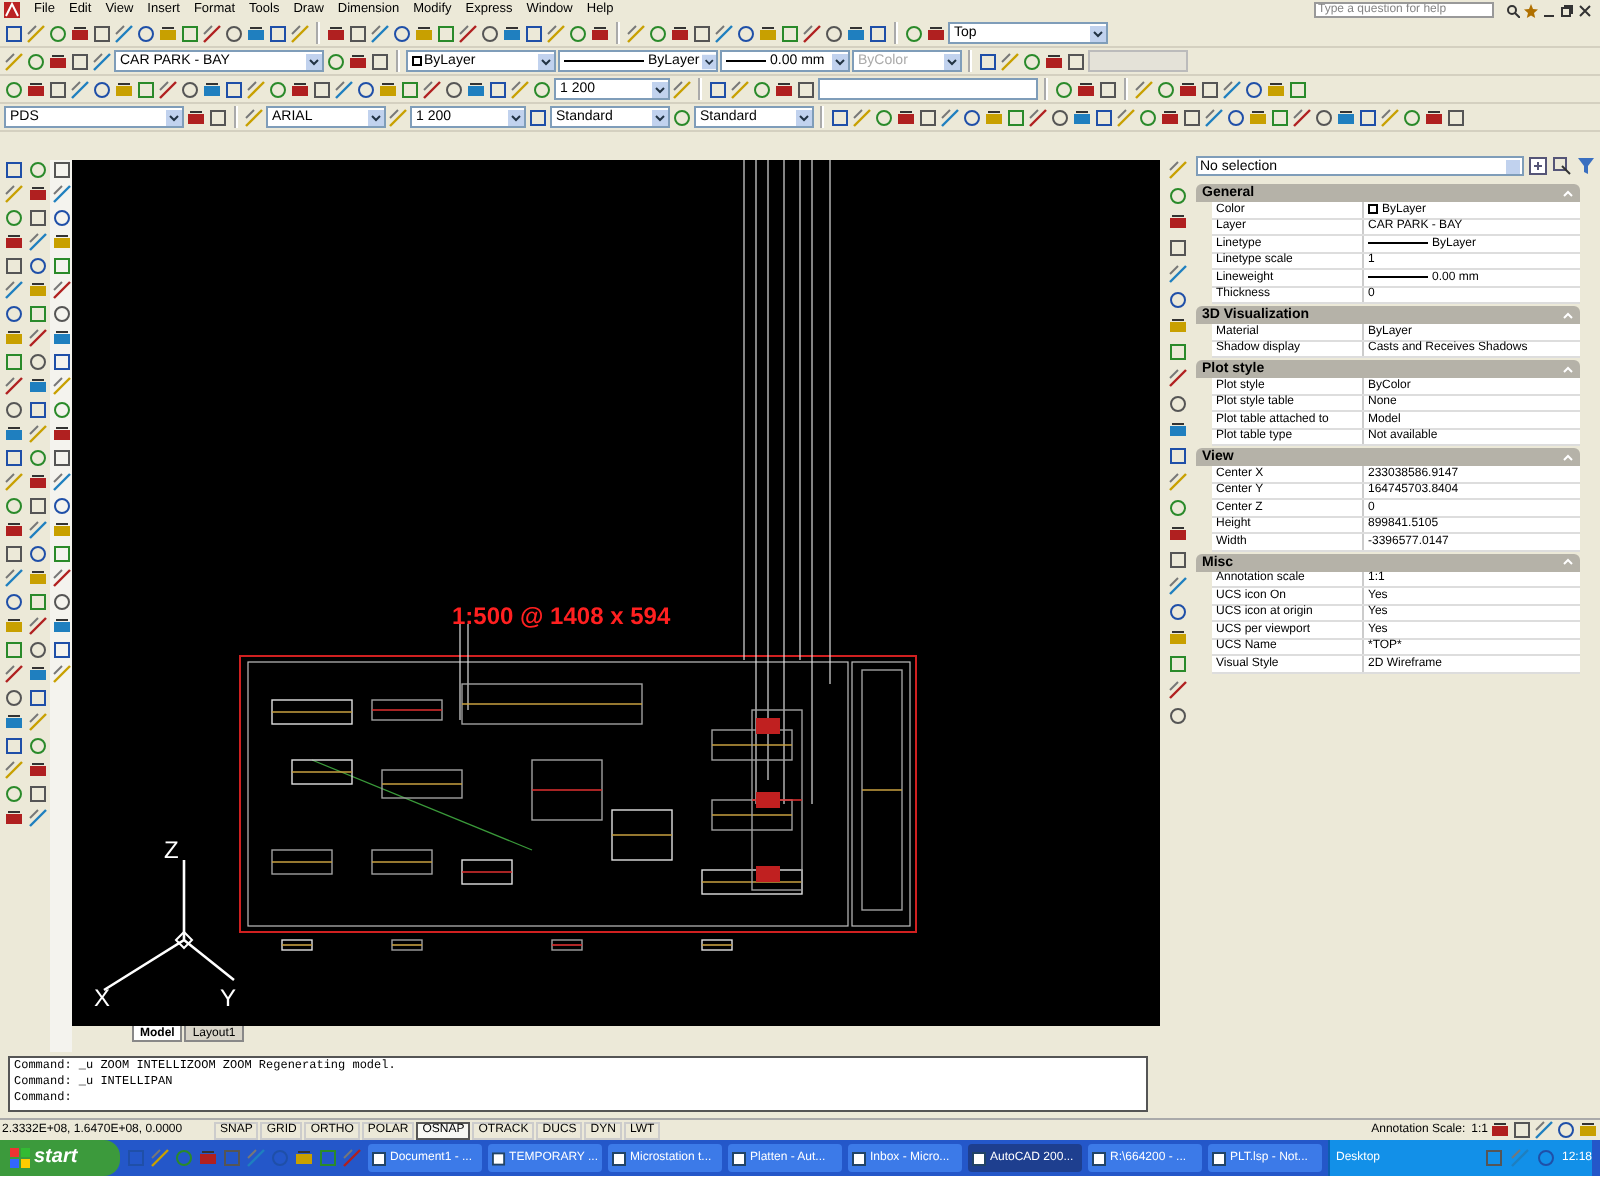 The image size is (1600, 1200). Describe the element at coordinates (60, 1158) in the screenshot. I see `start-button: start` at that location.